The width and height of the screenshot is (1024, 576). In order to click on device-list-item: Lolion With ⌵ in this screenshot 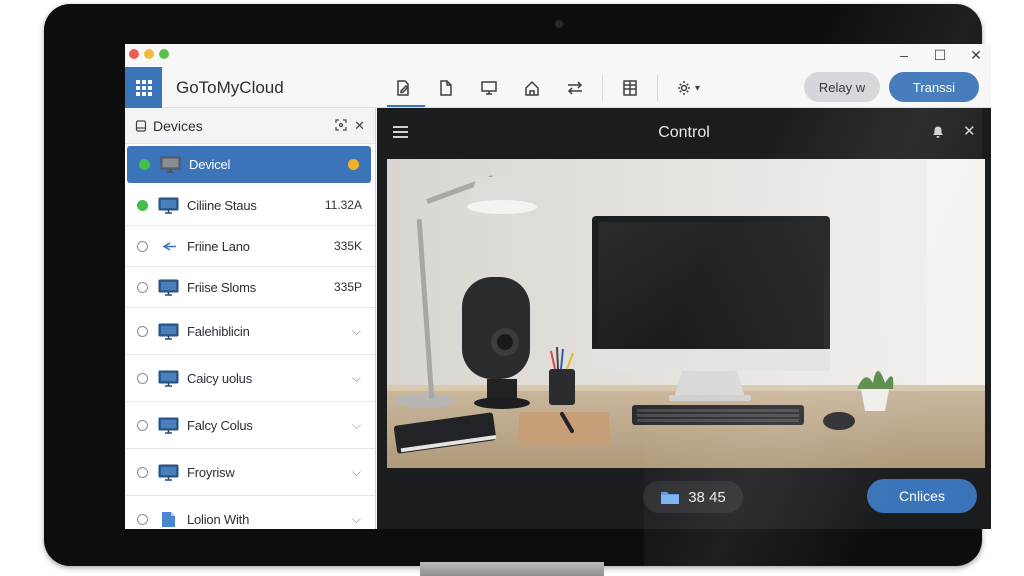, I will do `click(250, 512)`.